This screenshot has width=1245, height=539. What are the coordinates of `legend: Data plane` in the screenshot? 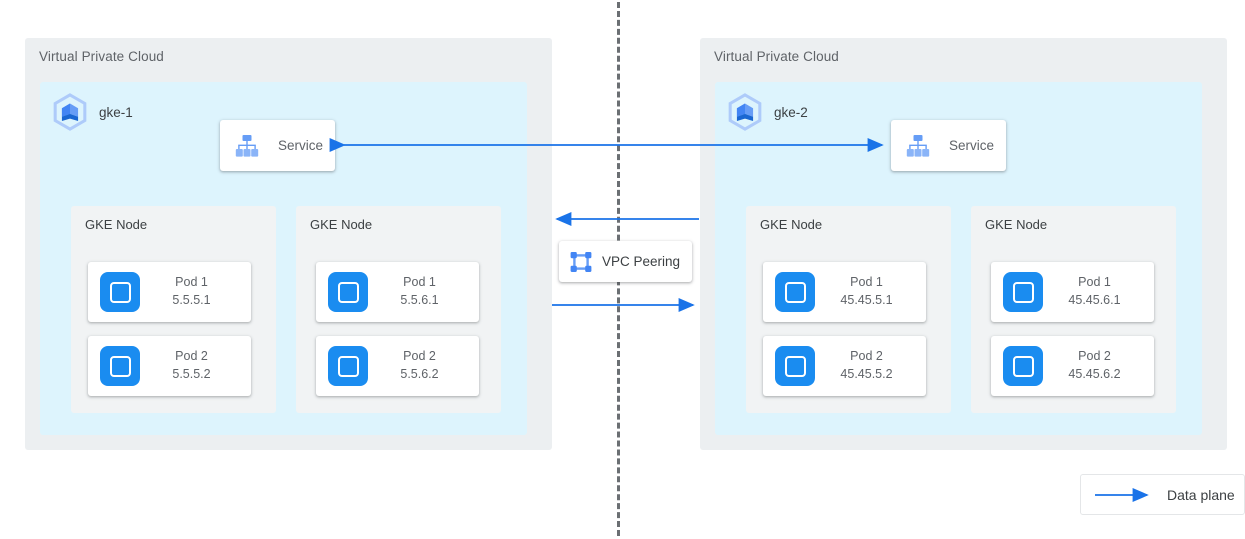 It's located at (1162, 494).